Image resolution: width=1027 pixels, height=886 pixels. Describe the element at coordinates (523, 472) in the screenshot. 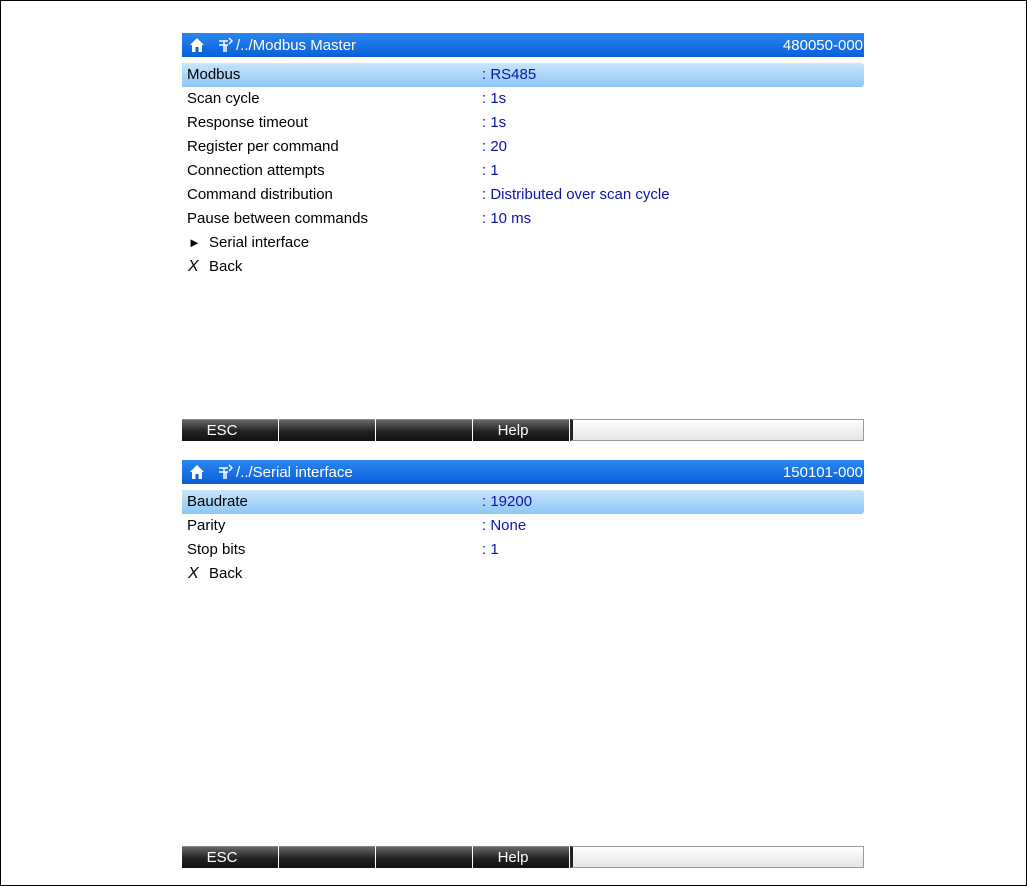

I see `title-bar: /../Serial interface 150101-000` at that location.